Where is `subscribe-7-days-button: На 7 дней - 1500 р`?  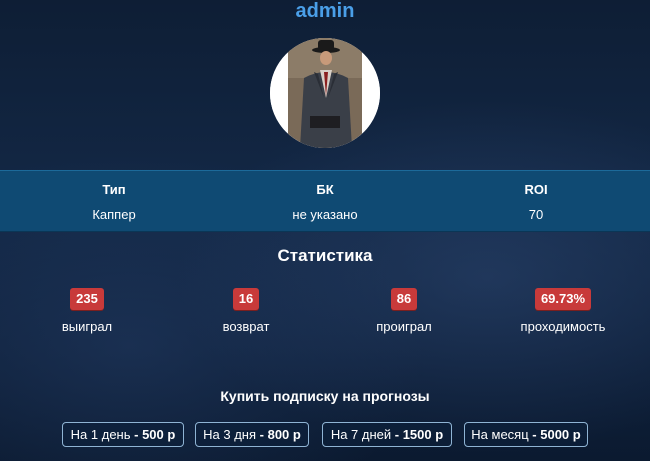 subscribe-7-days-button: На 7 дней - 1500 р is located at coordinates (387, 434).